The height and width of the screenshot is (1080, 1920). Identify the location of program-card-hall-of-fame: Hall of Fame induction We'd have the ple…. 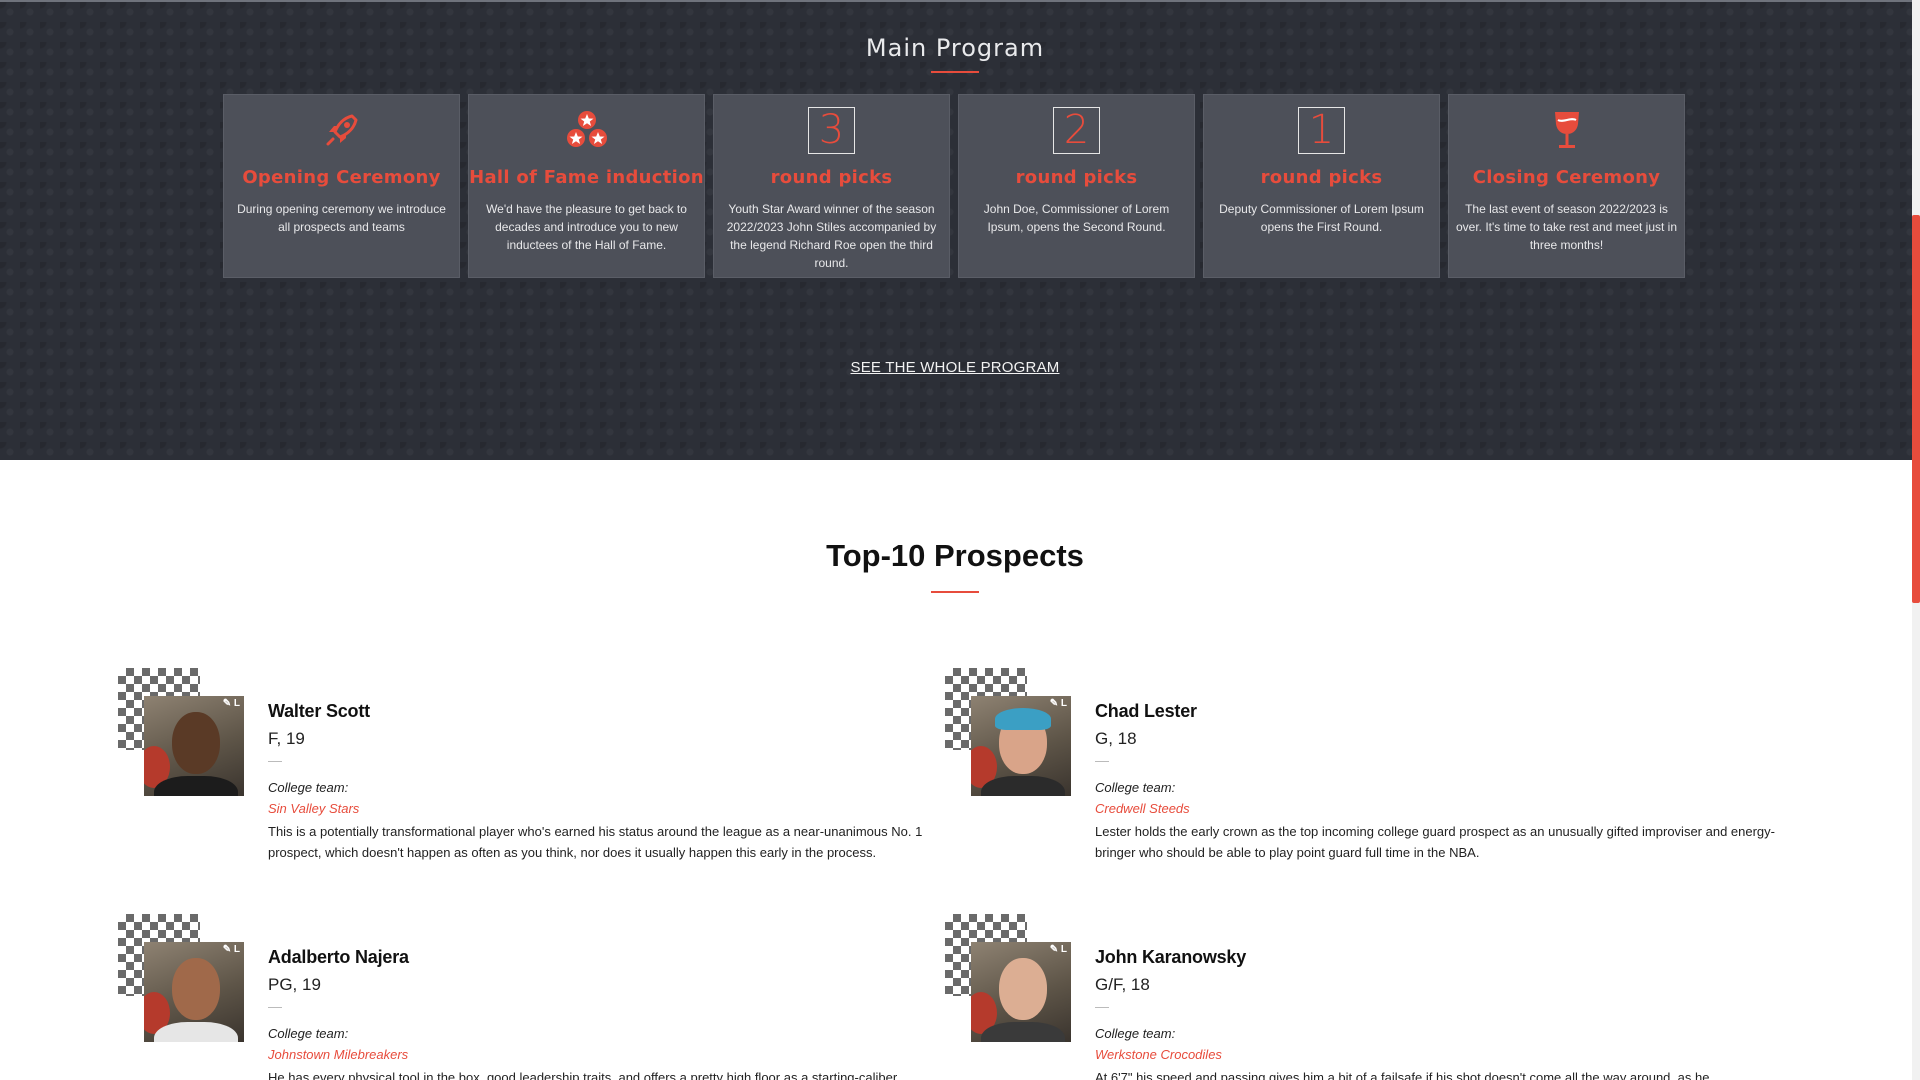
(586, 186).